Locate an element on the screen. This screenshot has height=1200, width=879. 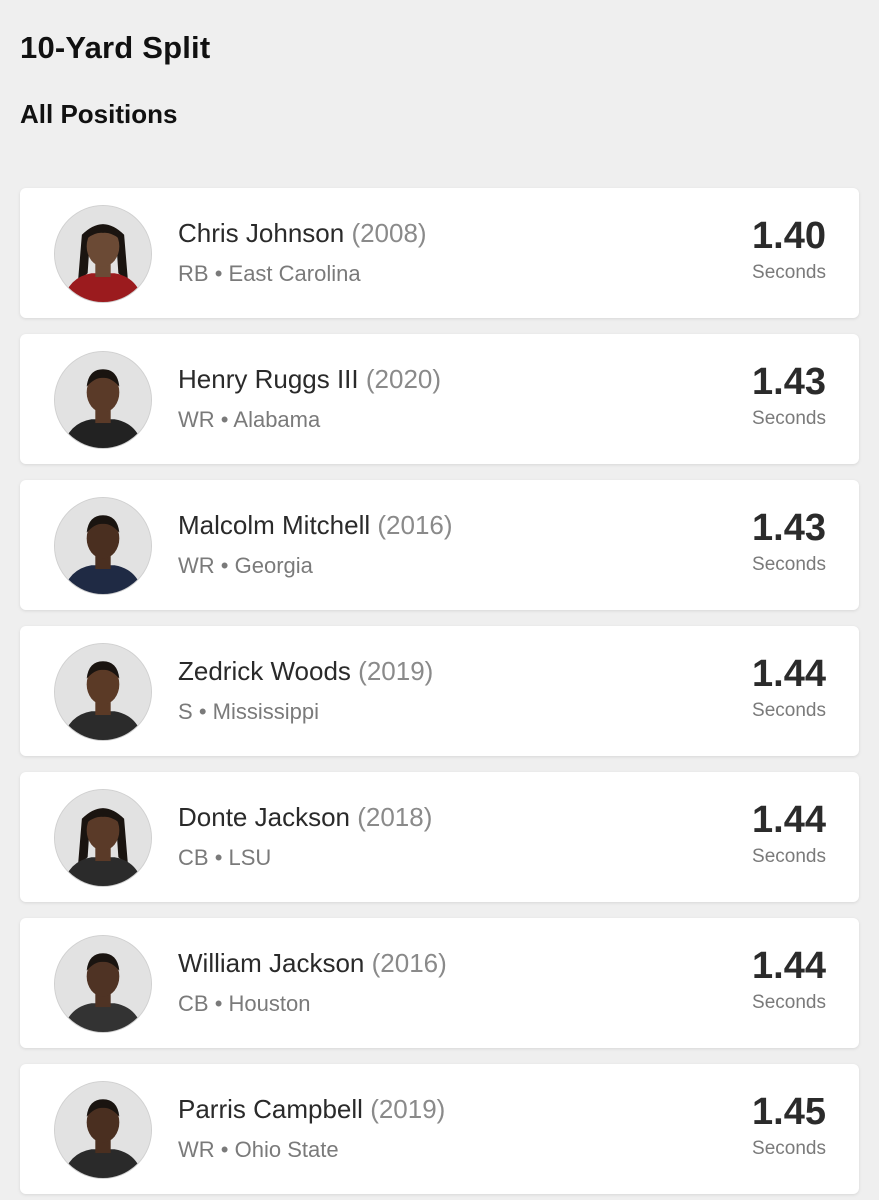
player-meta: WR • Alabama is located at coordinates (309, 420).